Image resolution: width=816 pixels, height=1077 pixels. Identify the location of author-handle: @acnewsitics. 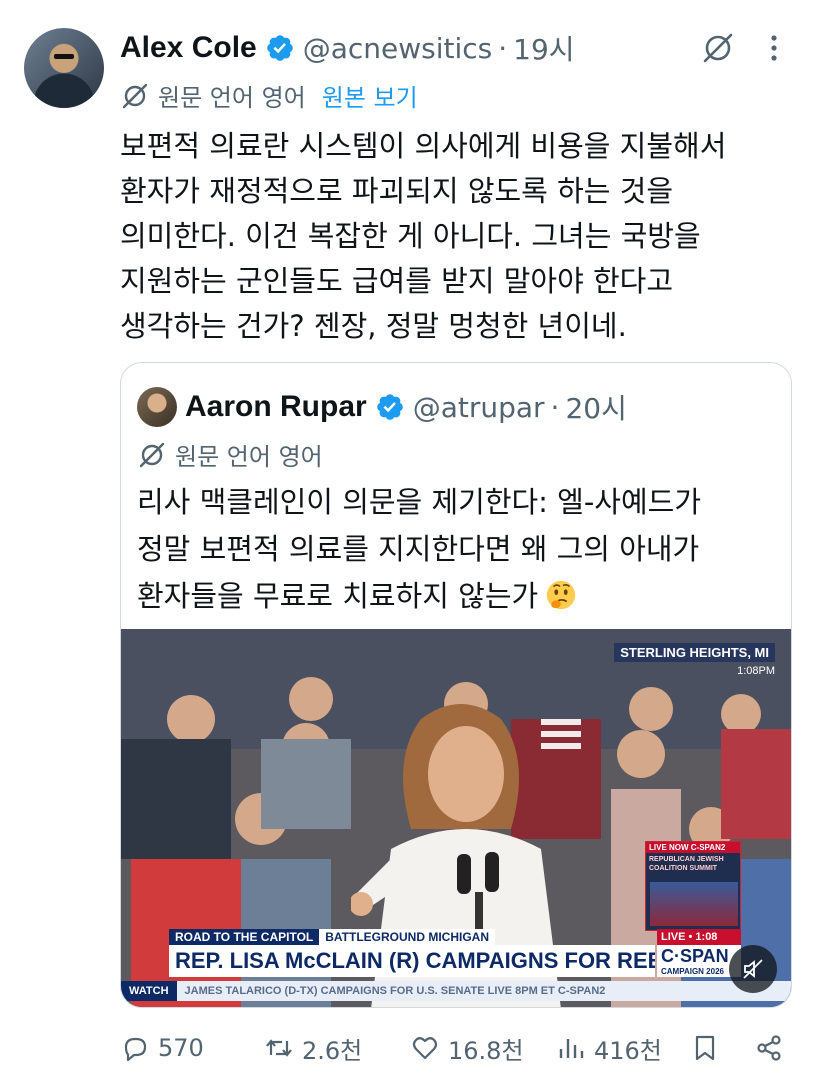
(398, 48).